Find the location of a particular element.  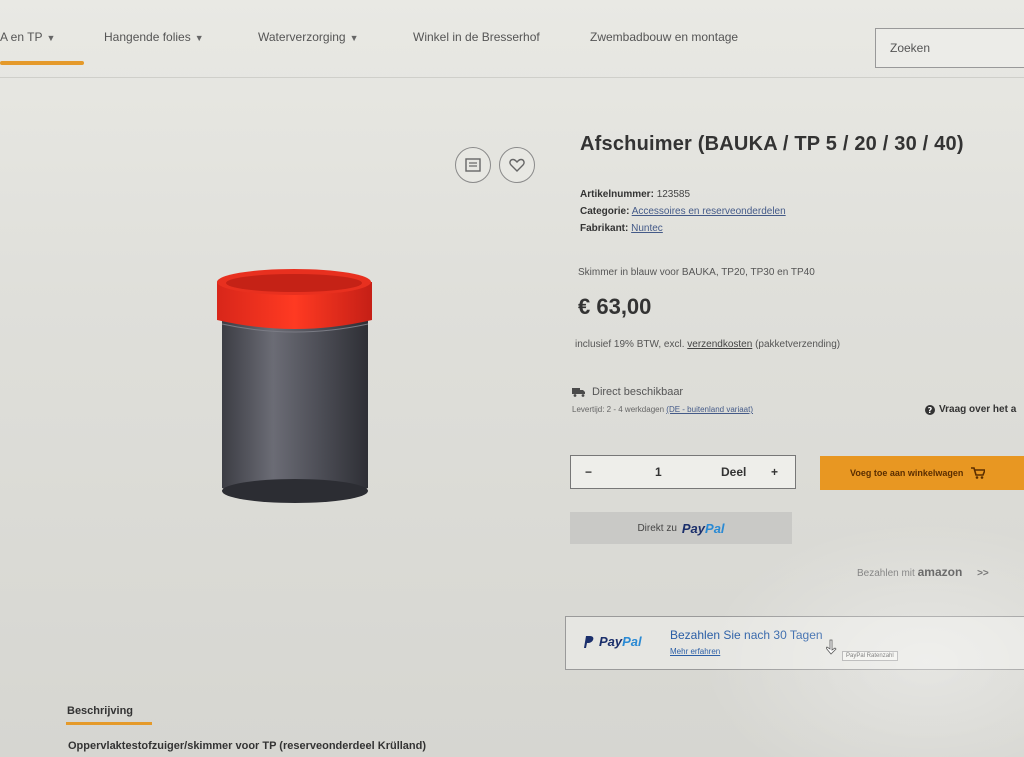

nav-item-2: Waterverzorging ▼ is located at coordinates (308, 37).